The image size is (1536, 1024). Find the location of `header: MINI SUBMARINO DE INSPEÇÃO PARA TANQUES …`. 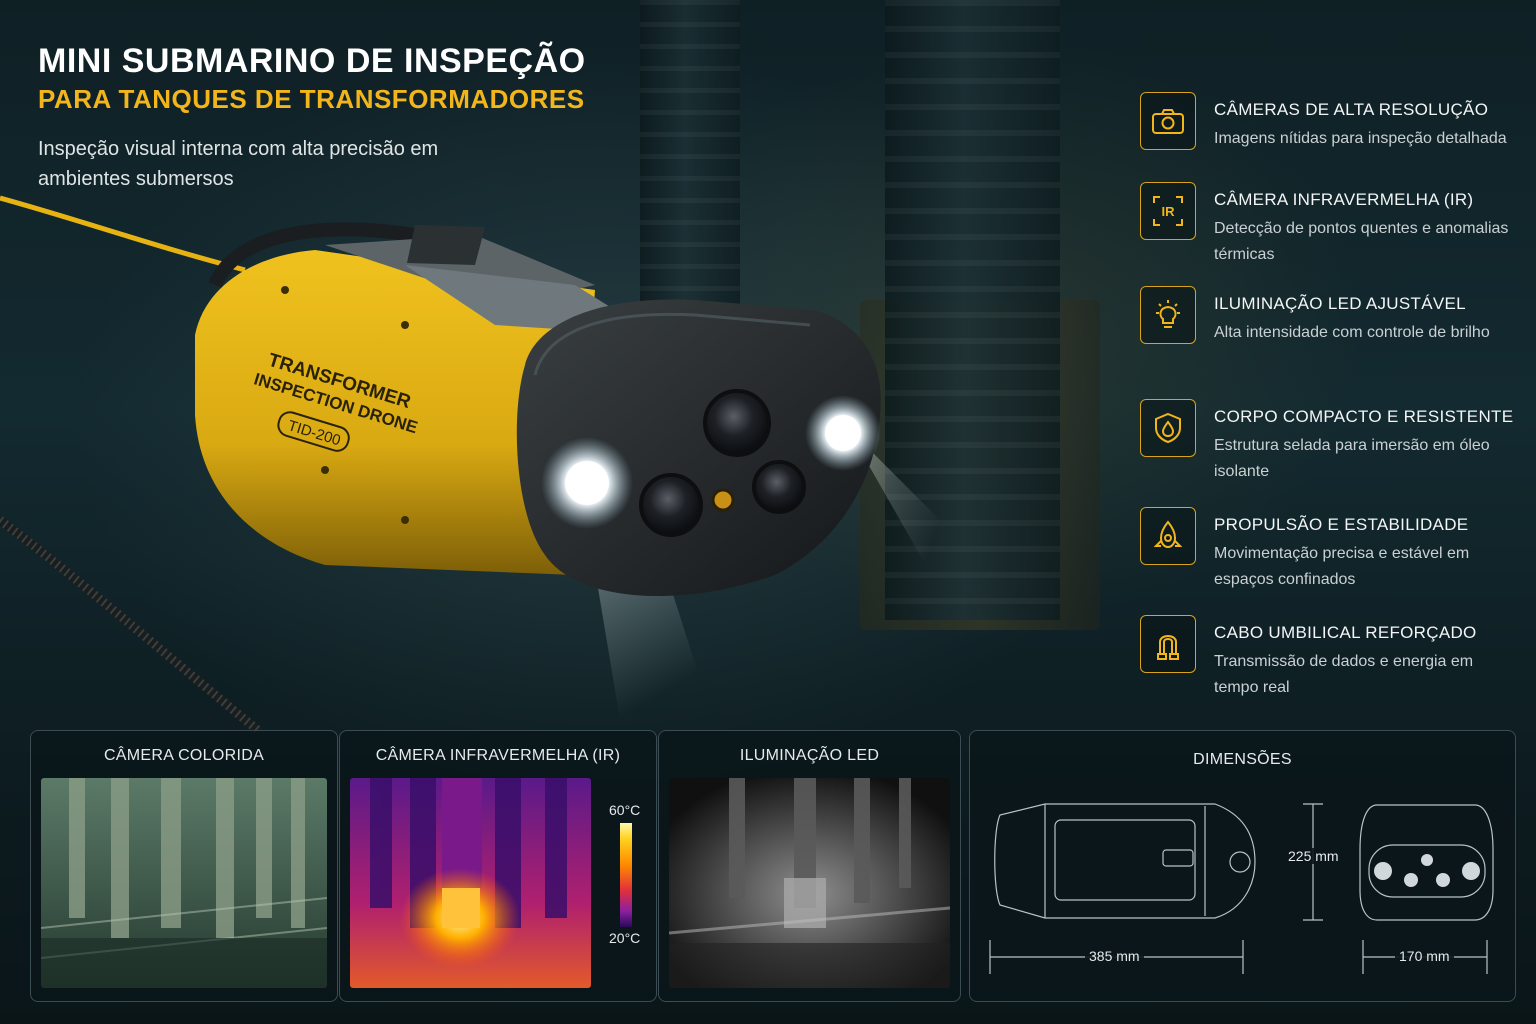

header: MINI SUBMARINO DE INSPEÇÃO PARA TANQUES … is located at coordinates (348, 118).